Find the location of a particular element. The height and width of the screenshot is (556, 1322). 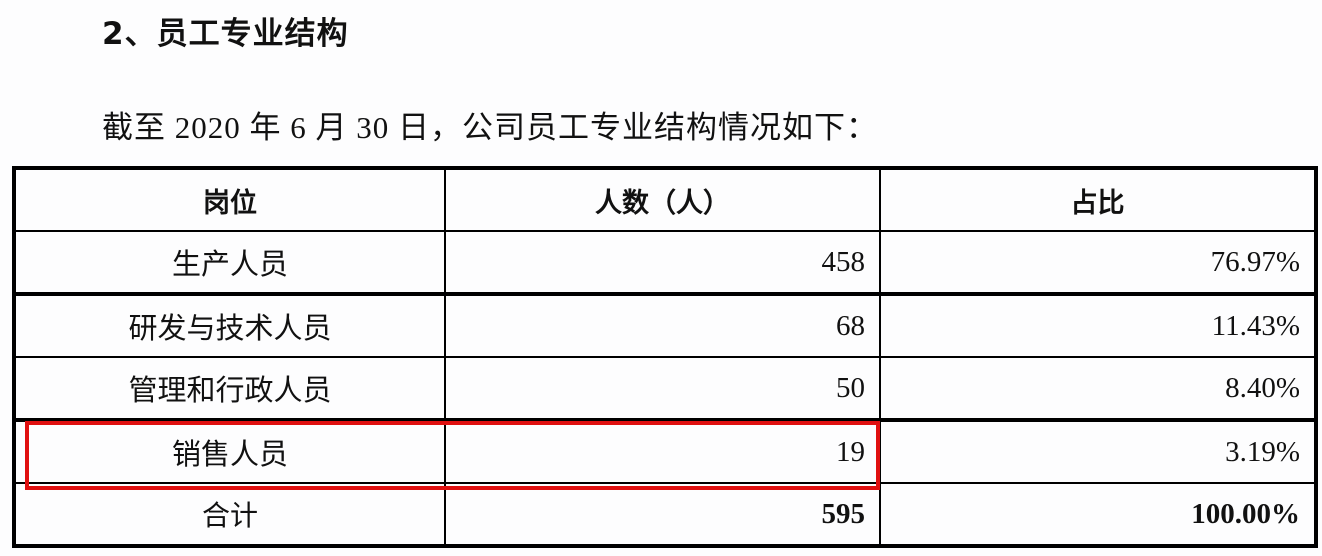

cell-total-ratio: 100.00% is located at coordinates (1098, 514).